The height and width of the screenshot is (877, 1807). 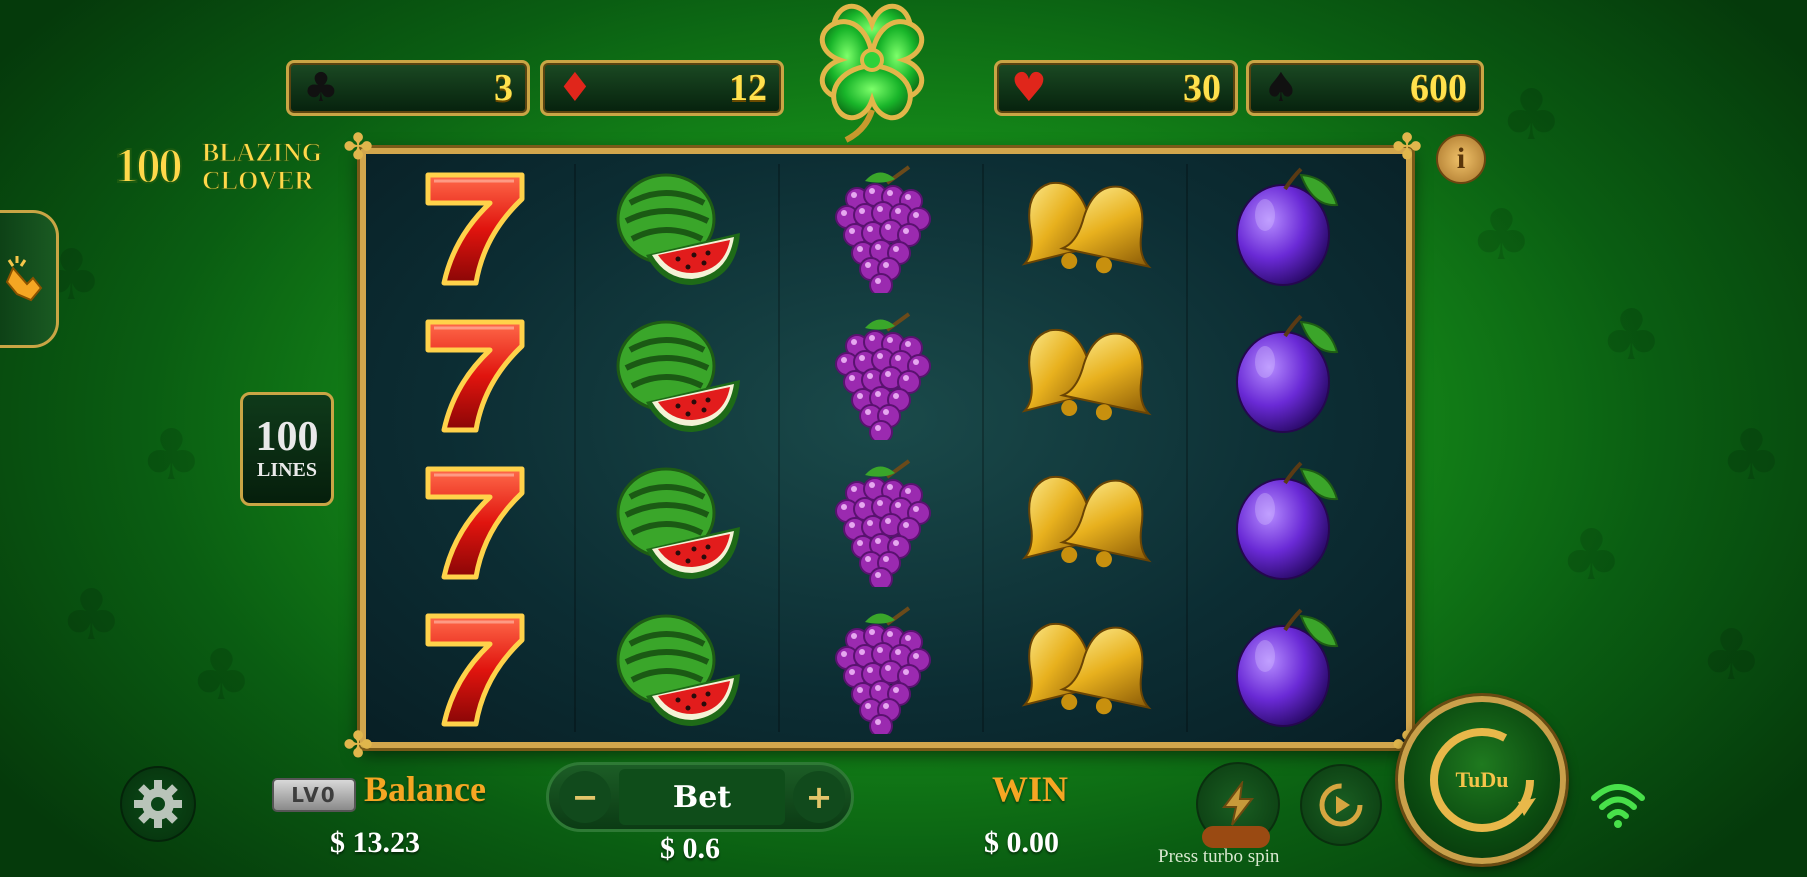 What do you see at coordinates (1438, 88) in the screenshot?
I see `jackpot-spade-value: 600` at bounding box center [1438, 88].